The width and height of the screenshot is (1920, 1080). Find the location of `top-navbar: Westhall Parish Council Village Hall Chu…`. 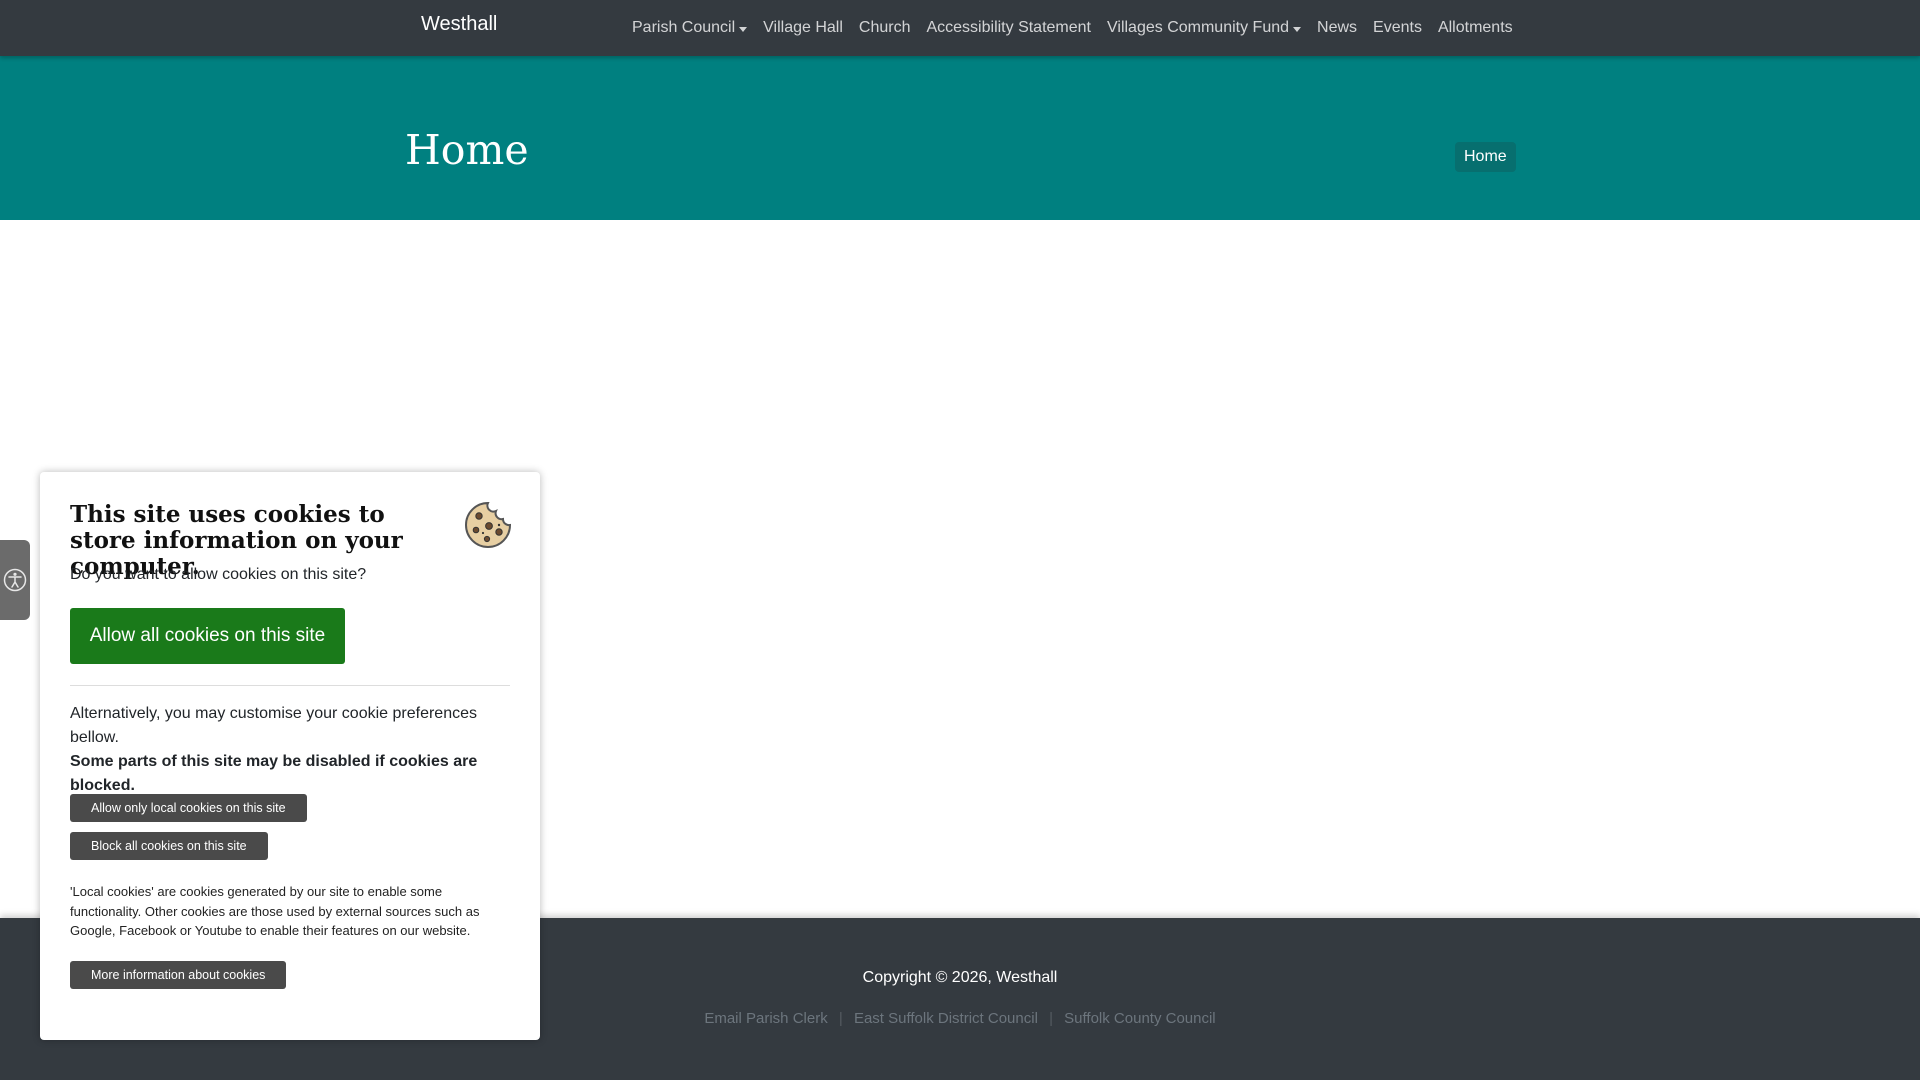

top-navbar: Westhall Parish Council Village Hall Chu… is located at coordinates (960, 28).